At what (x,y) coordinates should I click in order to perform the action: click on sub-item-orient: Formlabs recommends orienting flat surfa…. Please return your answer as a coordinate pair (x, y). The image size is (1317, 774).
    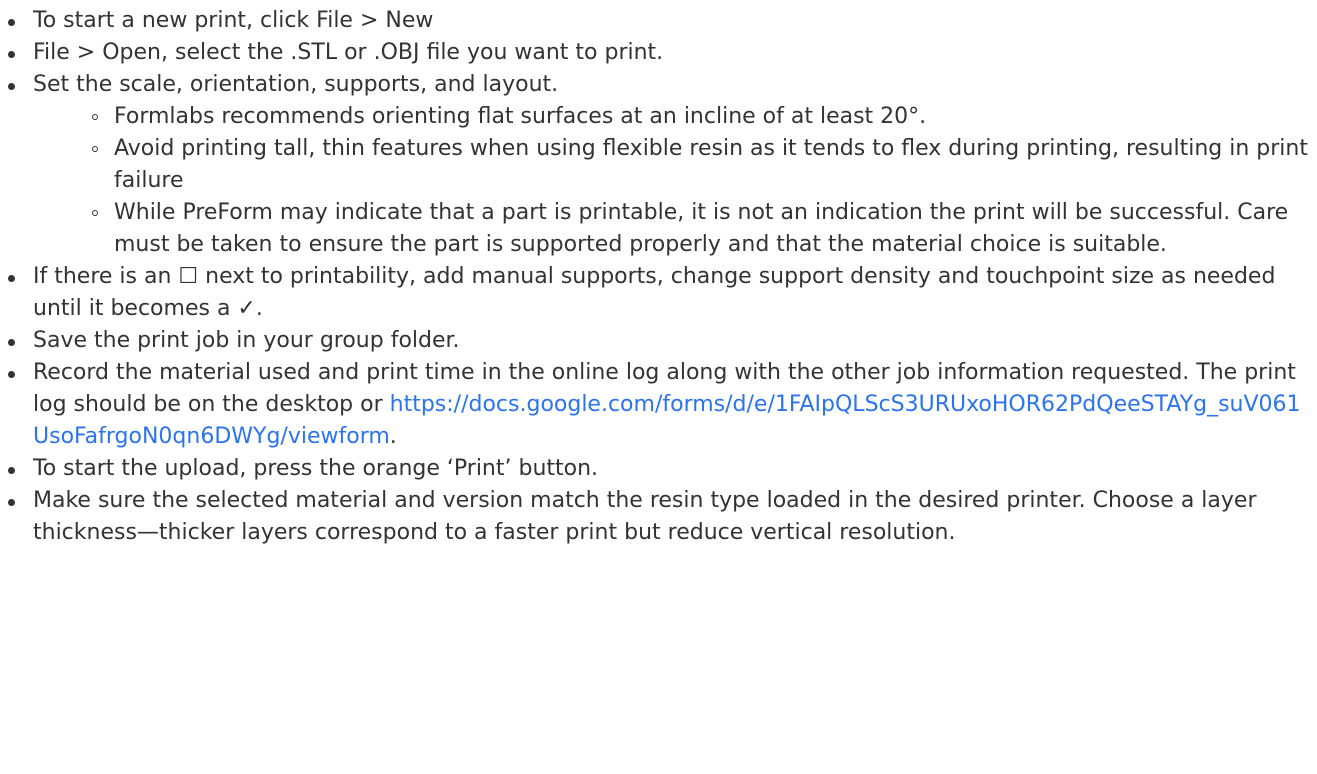
    Looking at the image, I should click on (701, 117).